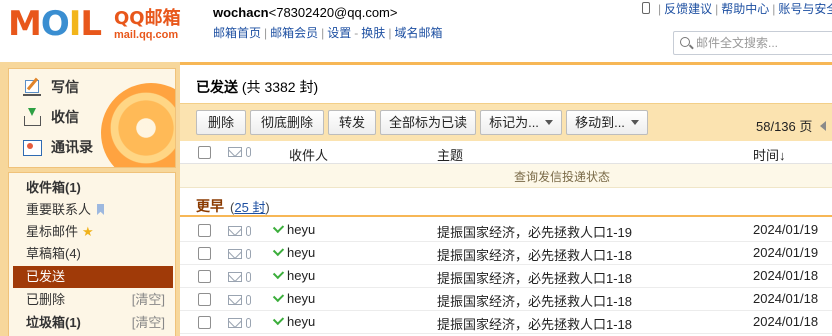  What do you see at coordinates (418, 33) in the screenshot?
I see `nav-domain-mail: 域名邮箱` at bounding box center [418, 33].